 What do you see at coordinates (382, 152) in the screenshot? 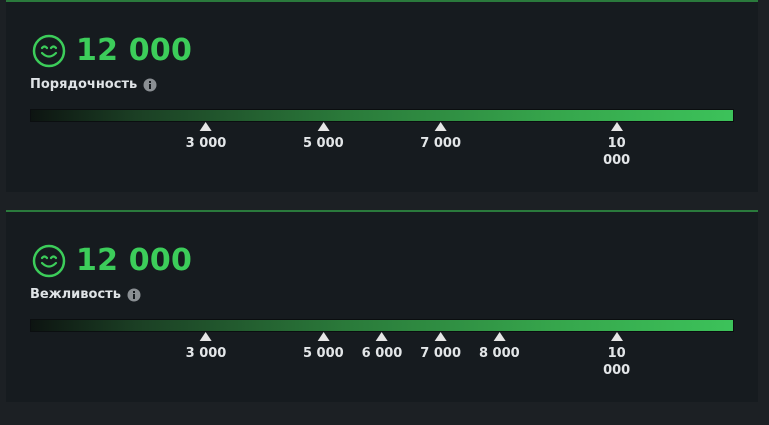
I see `marker-strip: 3 000 5 000 7 000 10 000` at bounding box center [382, 152].